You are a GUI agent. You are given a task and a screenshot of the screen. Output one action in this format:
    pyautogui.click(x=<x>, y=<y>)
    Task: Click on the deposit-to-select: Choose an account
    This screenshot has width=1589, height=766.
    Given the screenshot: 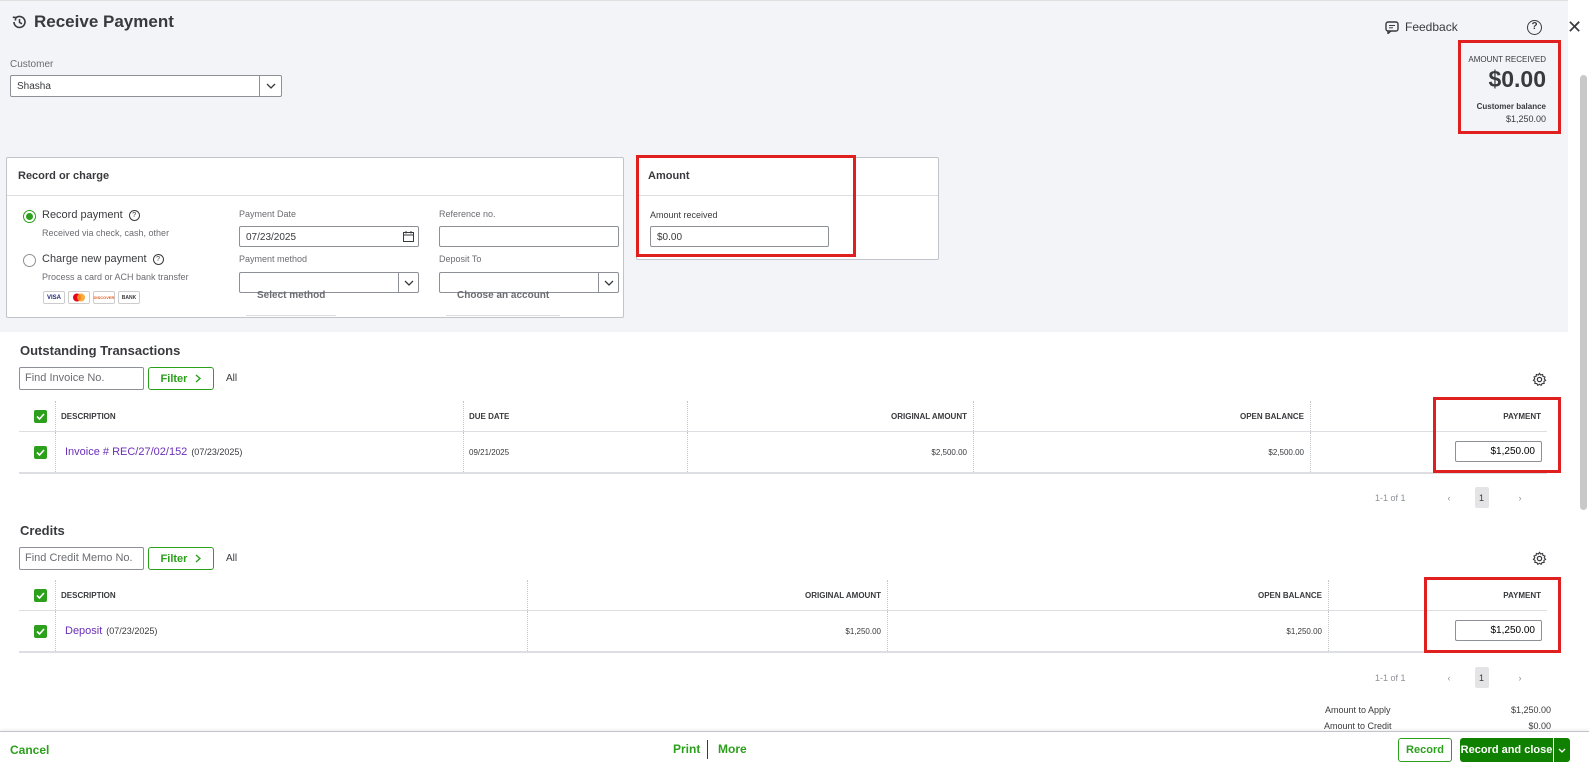 What is the action you would take?
    pyautogui.click(x=529, y=294)
    